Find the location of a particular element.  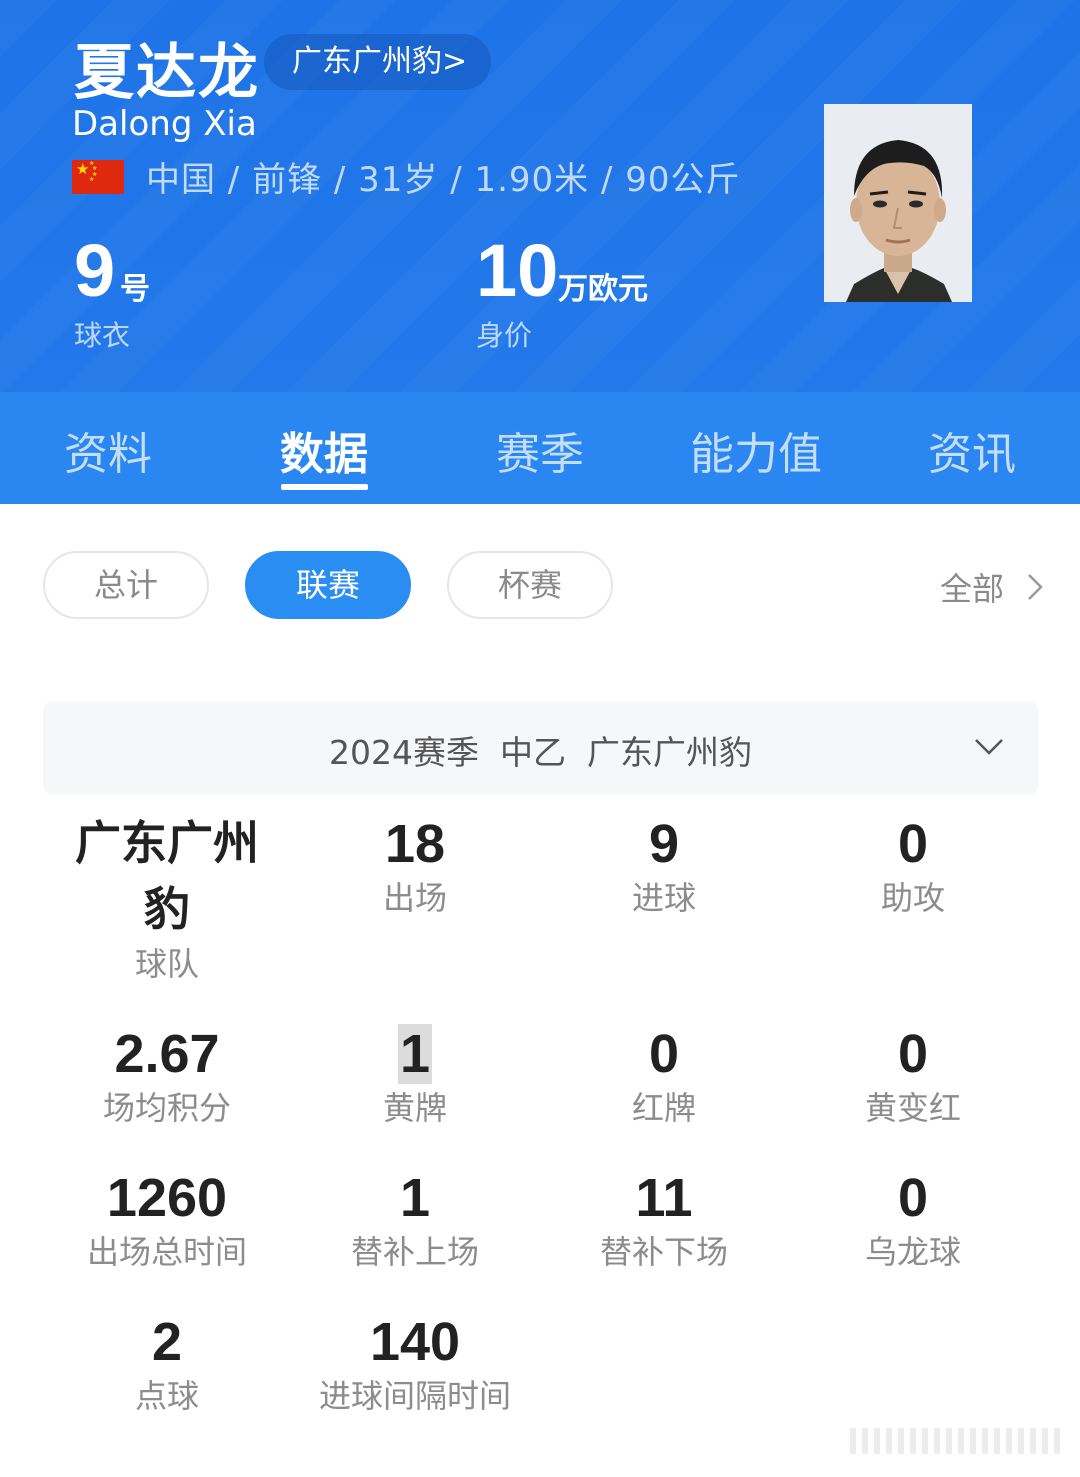

stat-yellow-cards: 1 黄牌 is located at coordinates (415, 1075).